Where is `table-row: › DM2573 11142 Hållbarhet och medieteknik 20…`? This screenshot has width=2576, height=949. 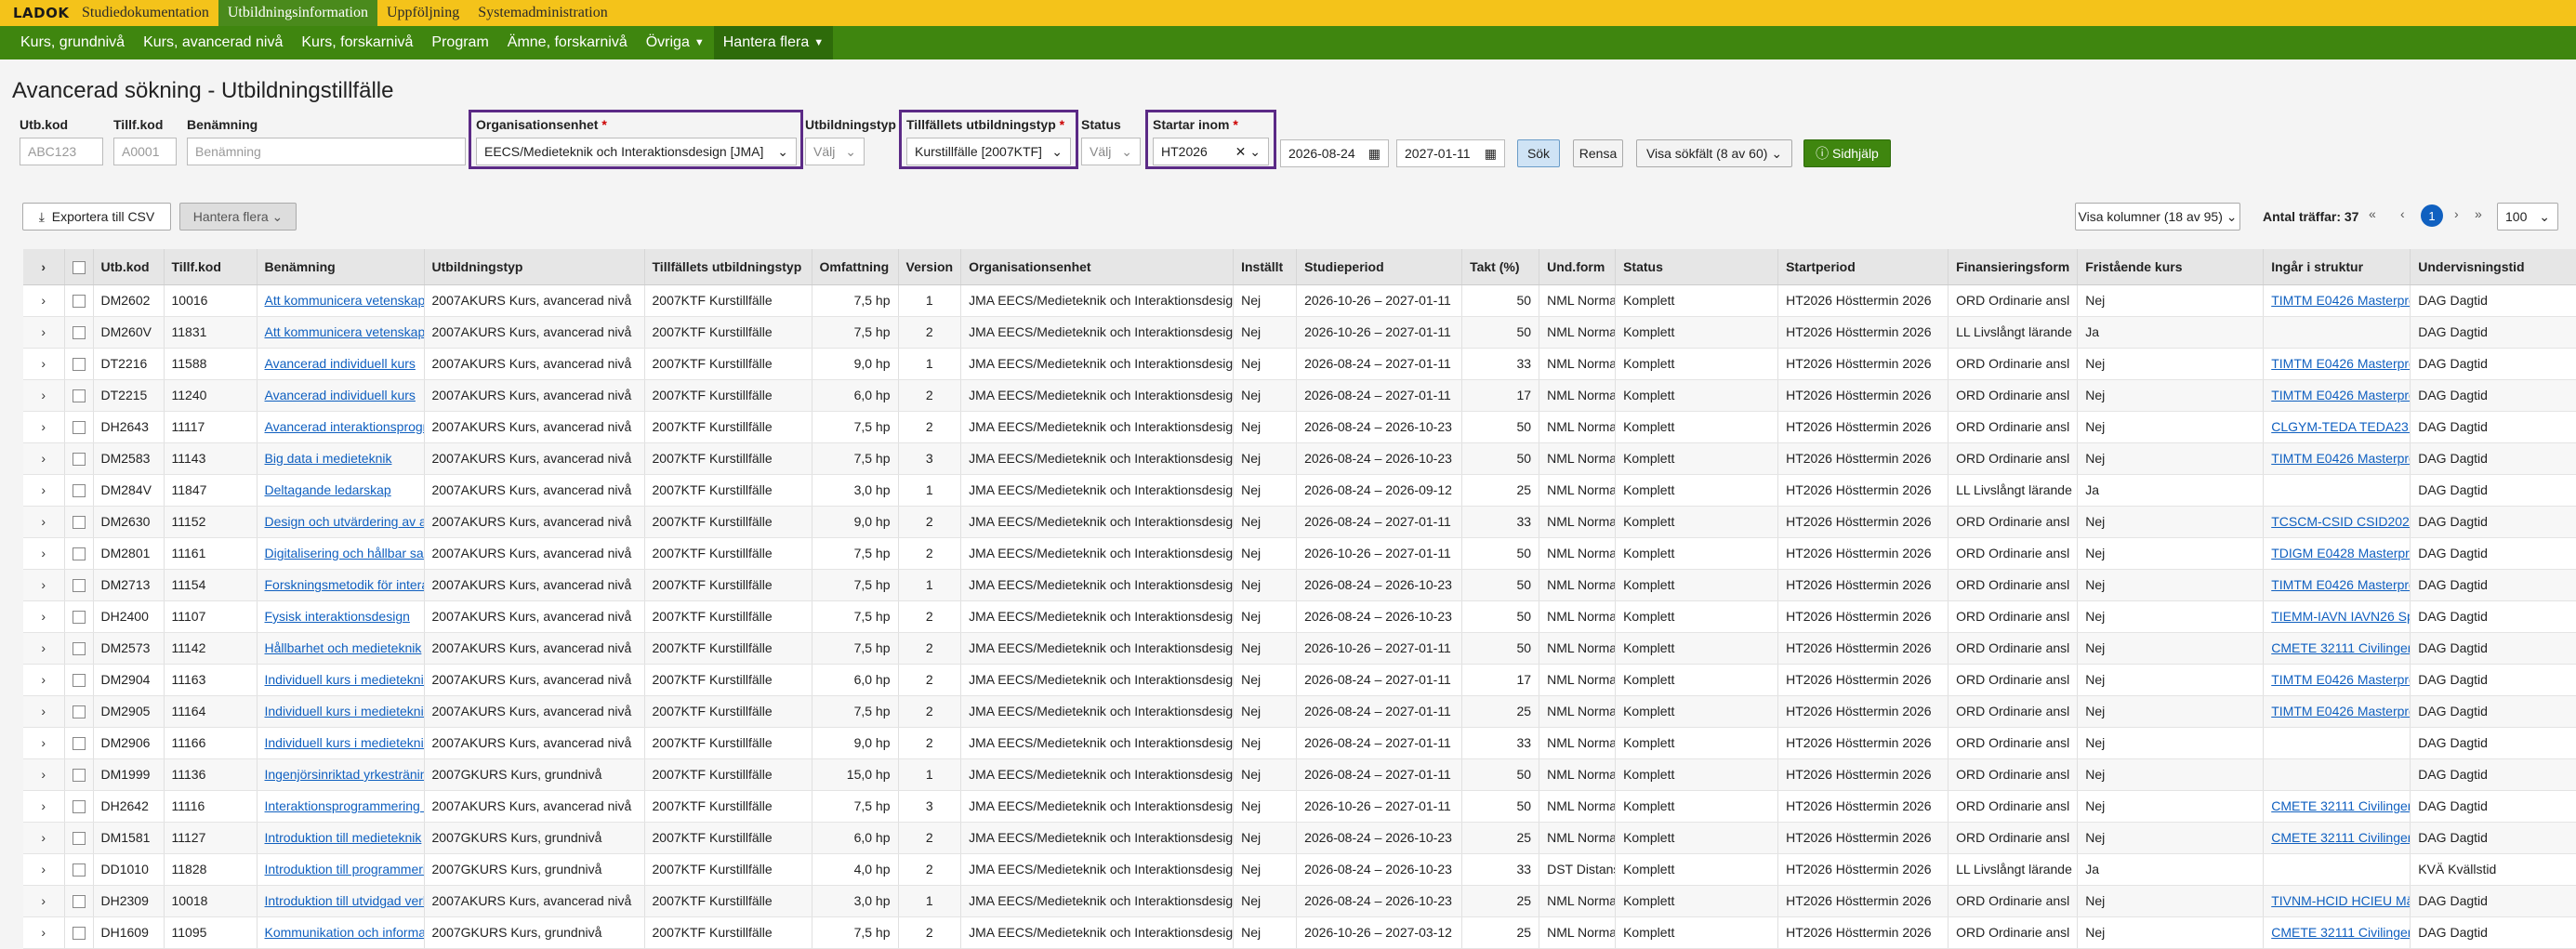
table-row: › DM2573 11142 Hållbarhet och medieteknik 20… is located at coordinates (1299, 648).